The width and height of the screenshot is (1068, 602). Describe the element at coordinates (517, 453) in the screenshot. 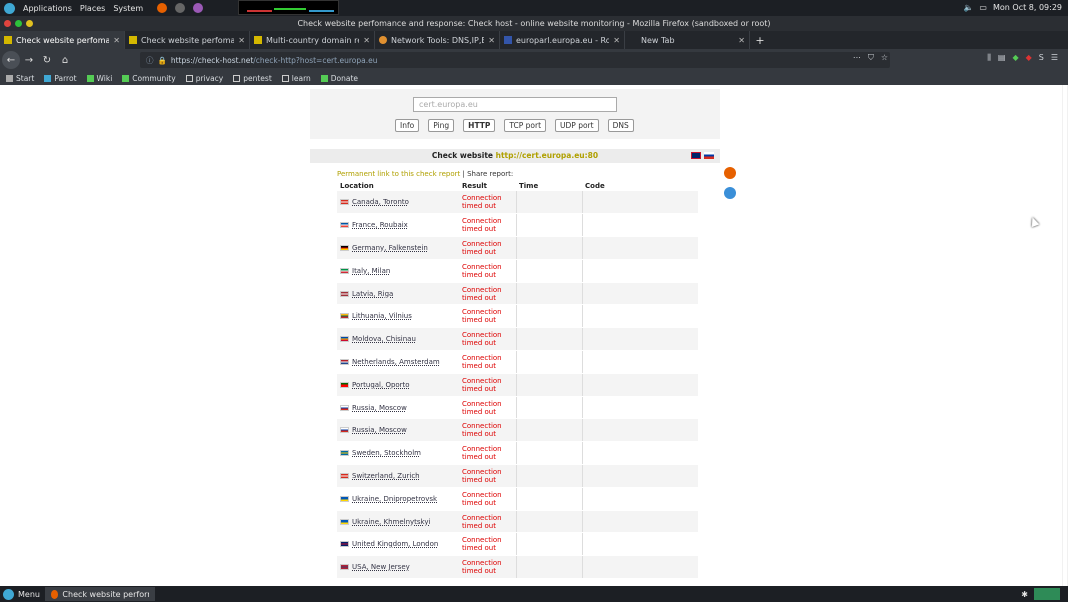

I see `table-row: Sweden, Stockholm Connection timed out` at that location.